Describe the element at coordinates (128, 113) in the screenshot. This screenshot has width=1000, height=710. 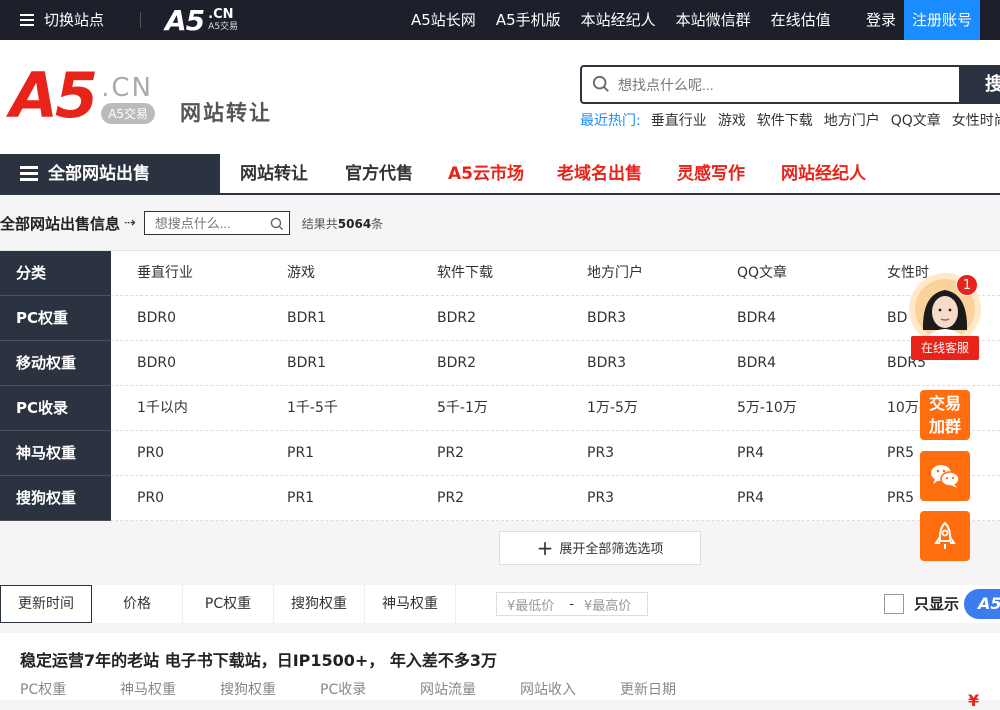
I see `logo-pill: A5交易` at that location.